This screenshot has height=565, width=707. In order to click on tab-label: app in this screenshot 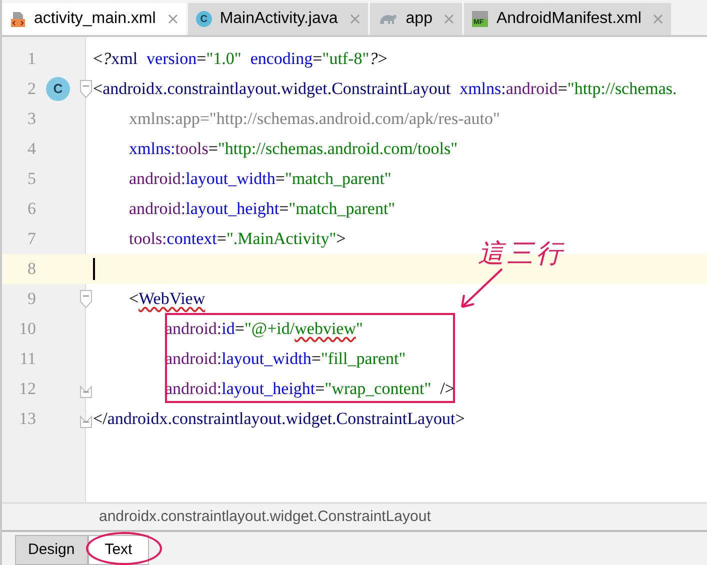, I will do `click(419, 19)`.